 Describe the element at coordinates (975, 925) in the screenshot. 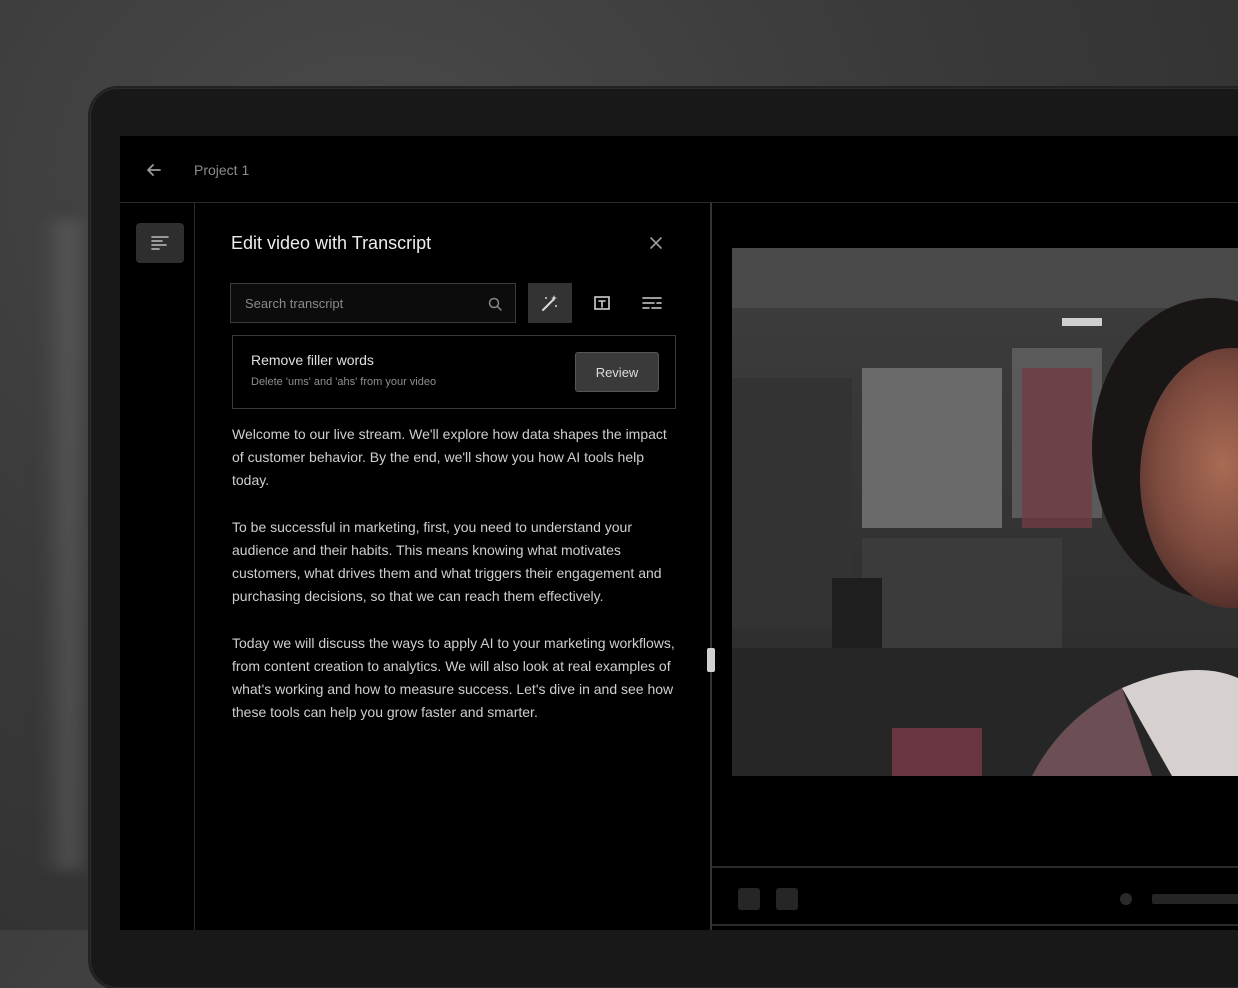

I see `bottom-rule` at that location.